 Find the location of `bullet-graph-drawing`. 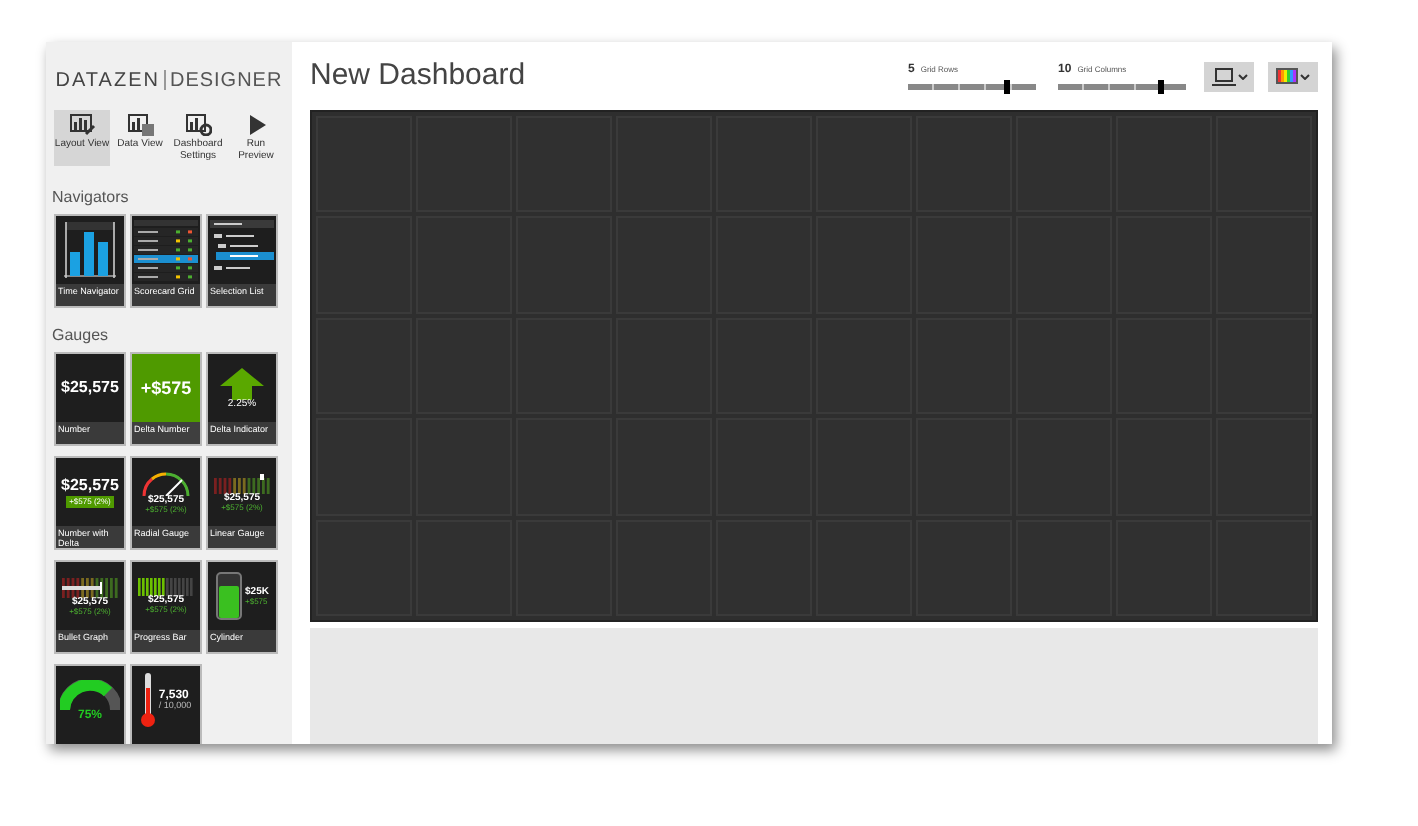

bullet-graph-drawing is located at coordinates (90, 587).